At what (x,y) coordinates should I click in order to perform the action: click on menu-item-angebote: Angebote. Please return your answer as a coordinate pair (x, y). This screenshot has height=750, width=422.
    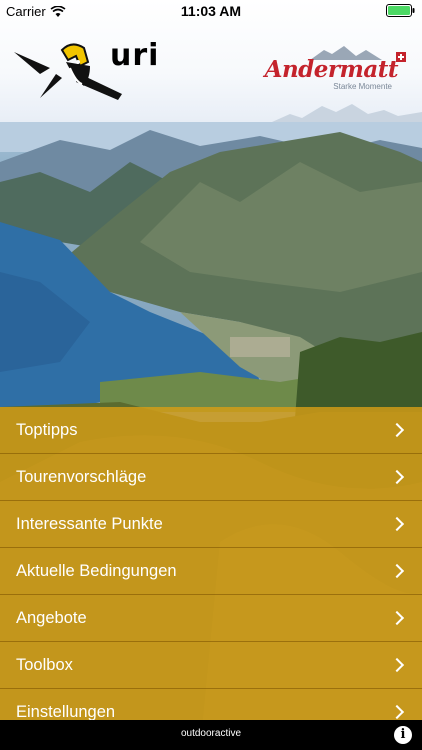
    Looking at the image, I should click on (211, 618).